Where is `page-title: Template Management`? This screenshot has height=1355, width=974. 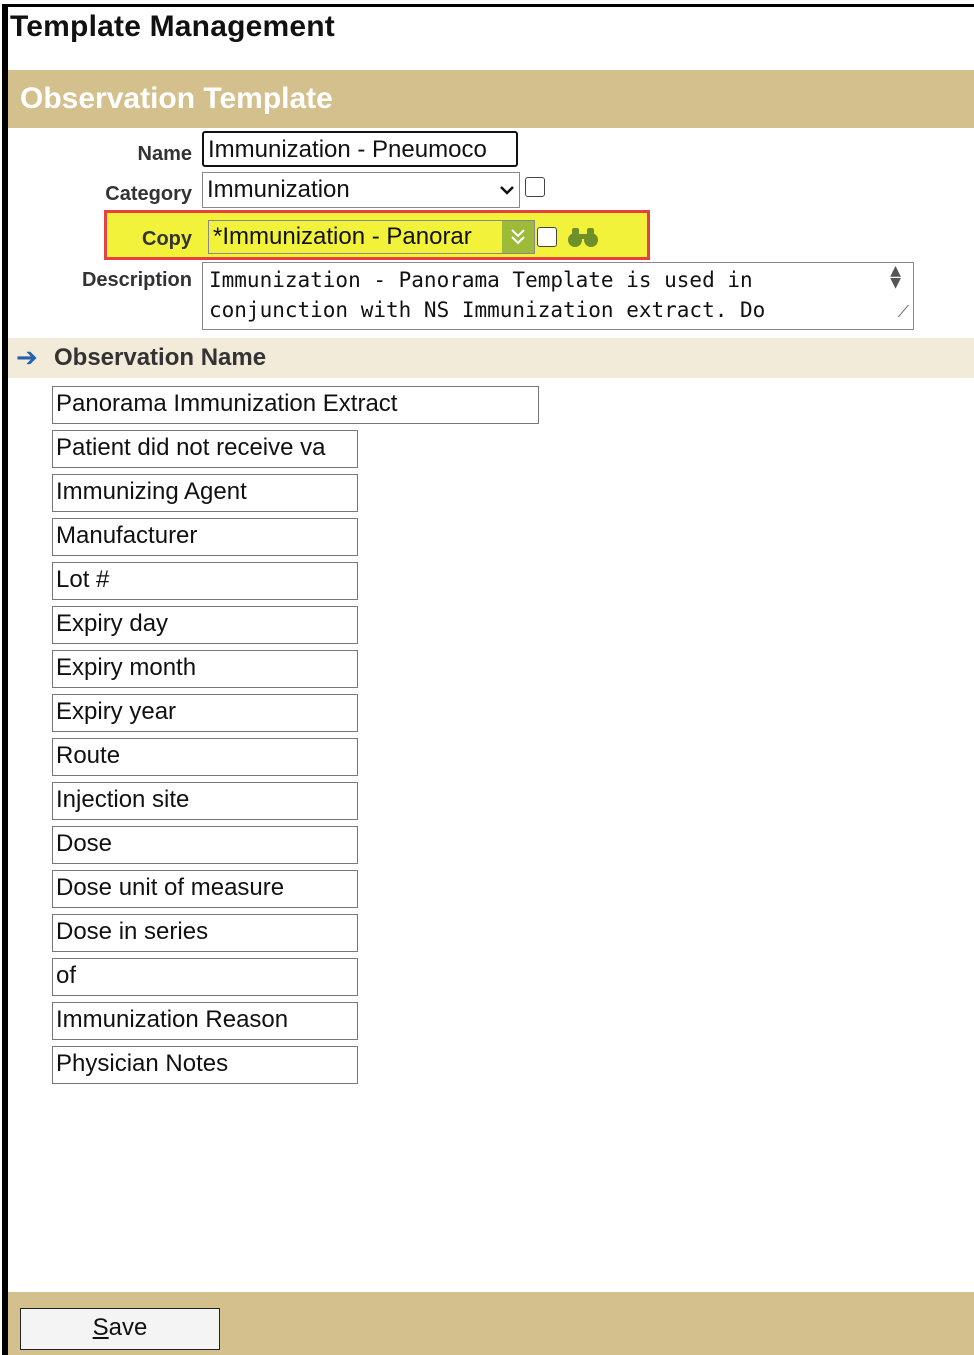 page-title: Template Management is located at coordinates (172, 26).